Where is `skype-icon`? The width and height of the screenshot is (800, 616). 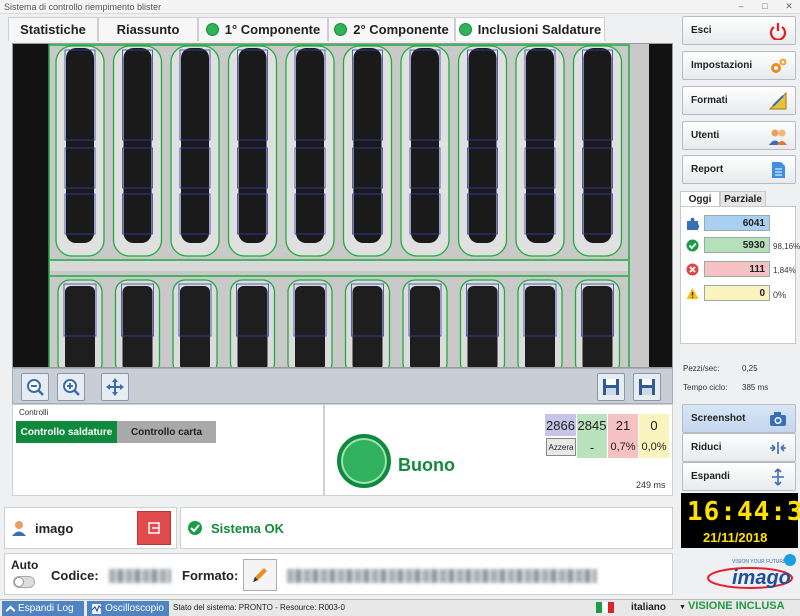
skype-icon is located at coordinates (790, 560).